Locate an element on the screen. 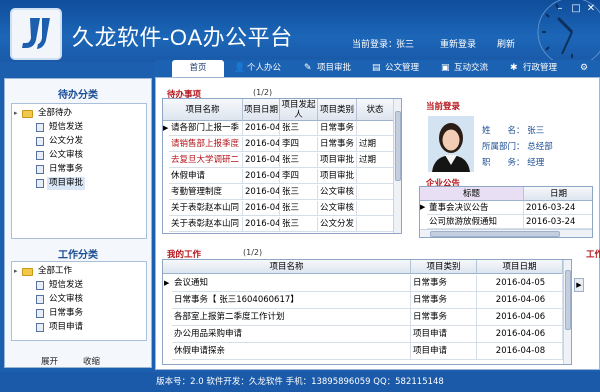 Image resolution: width=600 pixels, height=392 pixels. tree-item-project-request: 项目申请 is located at coordinates (60, 327).